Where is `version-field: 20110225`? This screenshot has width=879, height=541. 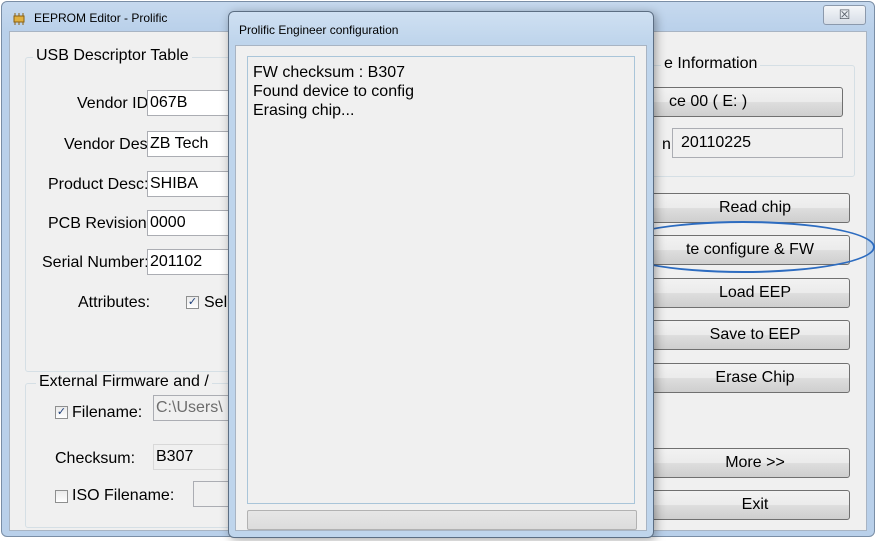 version-field: 20110225 is located at coordinates (757, 143).